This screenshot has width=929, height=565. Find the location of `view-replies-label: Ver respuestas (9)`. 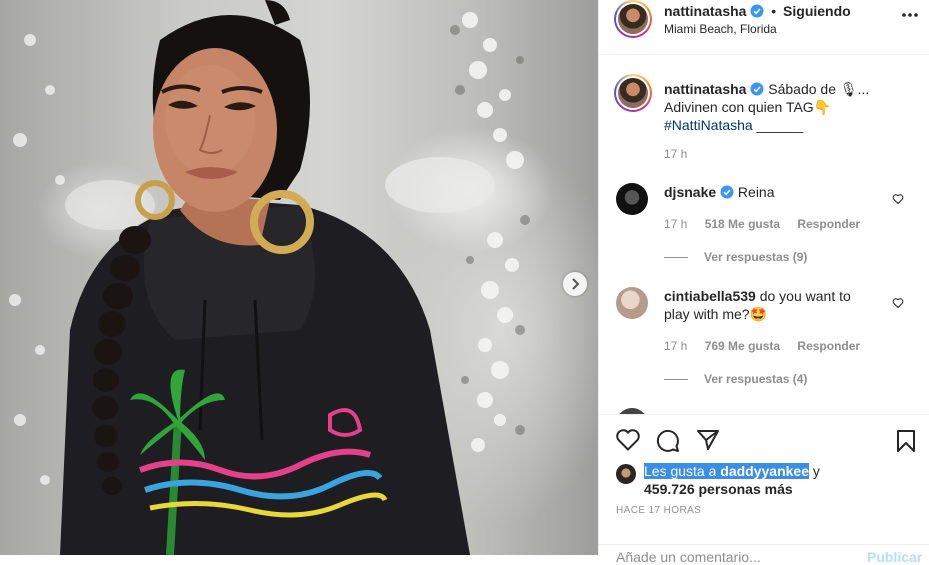

view-replies-label: Ver respuestas (9) is located at coordinates (756, 257).